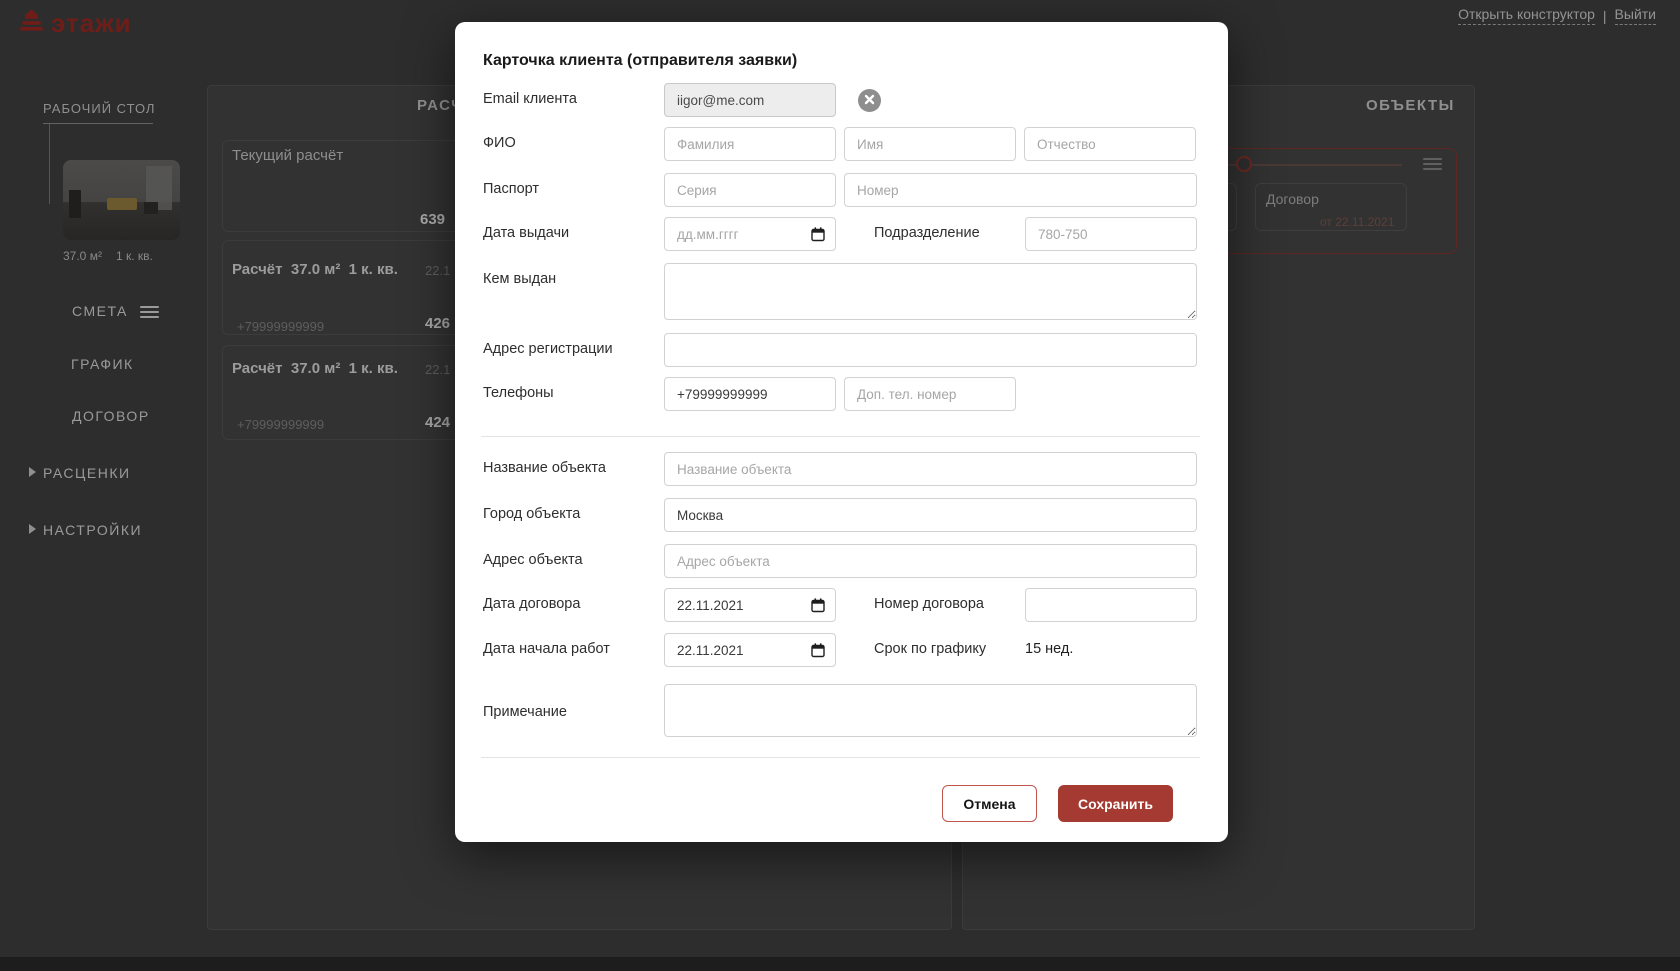 This screenshot has height=971, width=1680. I want to click on schedule-label: Срок по графику, so click(930, 649).